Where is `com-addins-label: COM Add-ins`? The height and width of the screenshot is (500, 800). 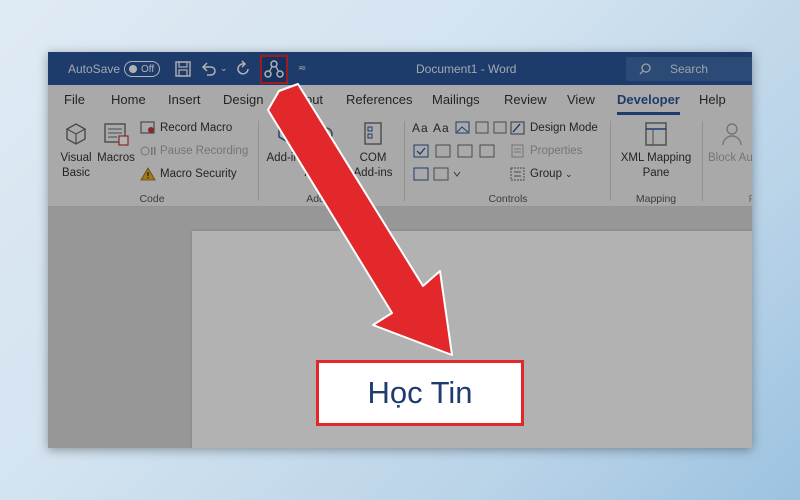
com-addins-label: COM Add-ins is located at coordinates (373, 165).